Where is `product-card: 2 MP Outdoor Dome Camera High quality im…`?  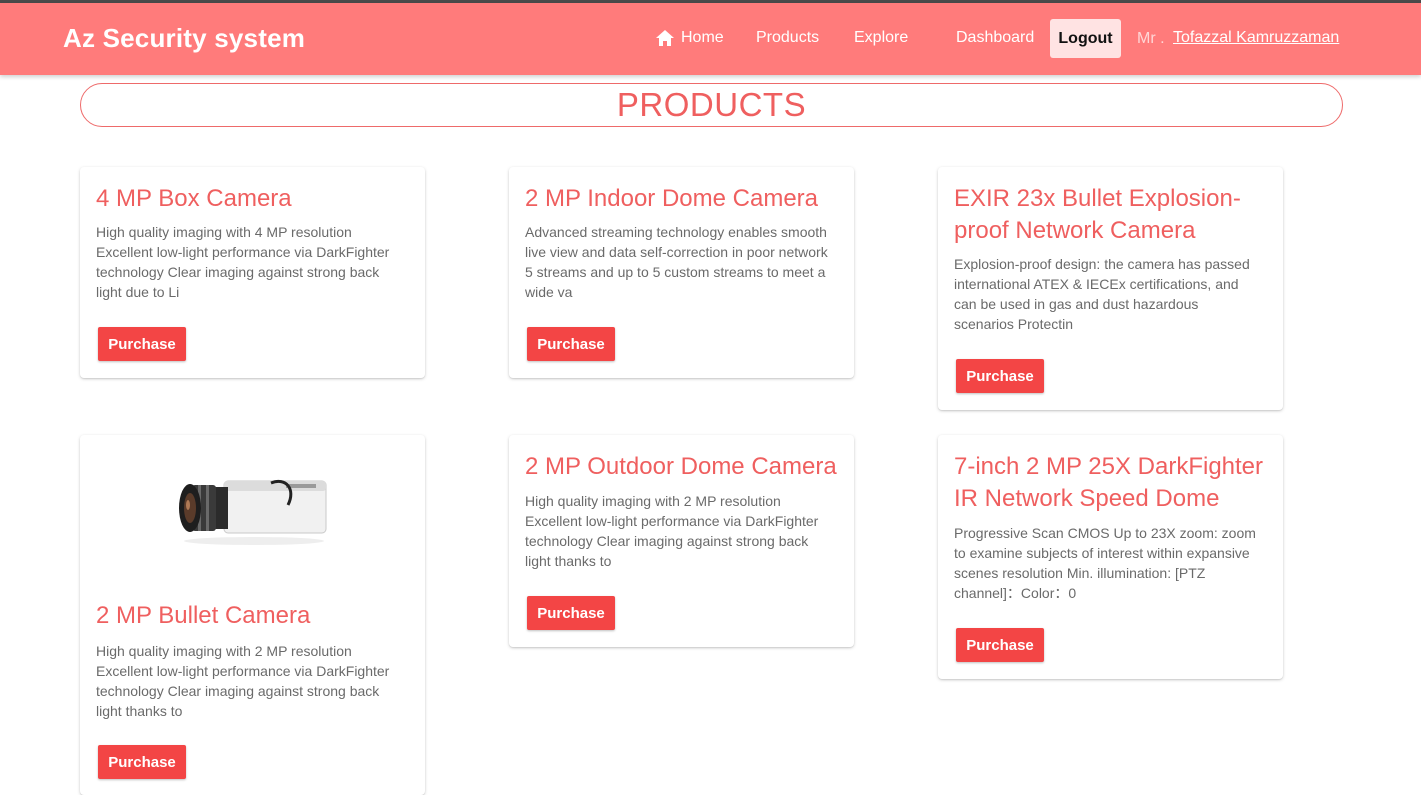 product-card: 2 MP Outdoor Dome Camera High quality im… is located at coordinates (681, 541).